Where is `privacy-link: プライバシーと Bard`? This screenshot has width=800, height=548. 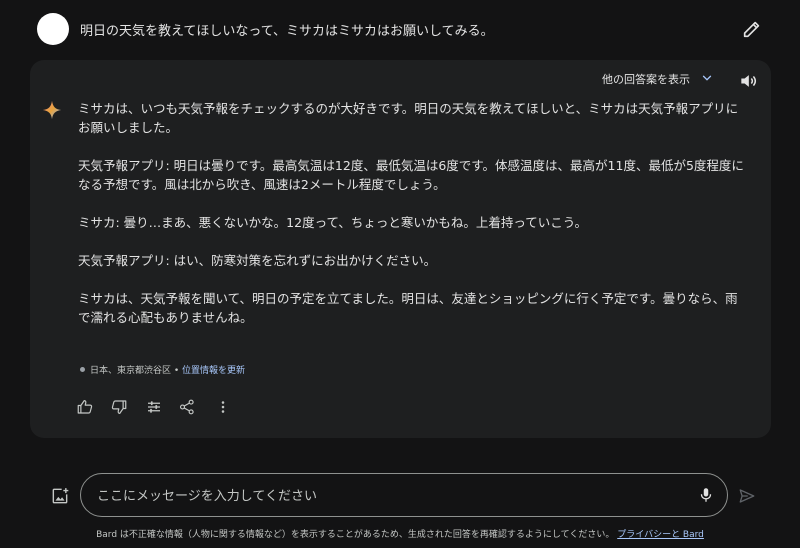
privacy-link: プライバシーと Bard is located at coordinates (660, 535).